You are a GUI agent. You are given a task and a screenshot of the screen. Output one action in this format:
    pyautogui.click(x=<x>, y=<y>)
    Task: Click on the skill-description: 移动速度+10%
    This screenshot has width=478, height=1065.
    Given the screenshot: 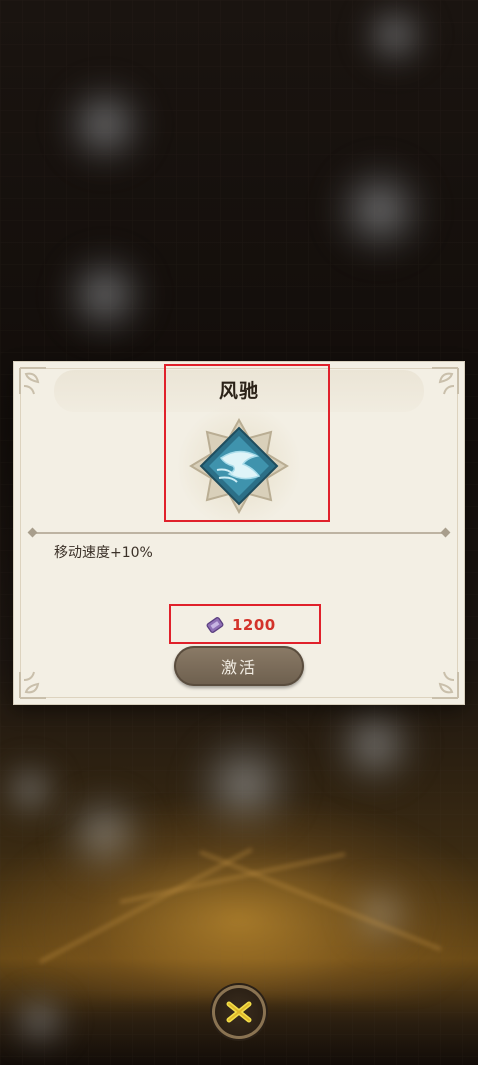 What is the action you would take?
    pyautogui.click(x=103, y=553)
    